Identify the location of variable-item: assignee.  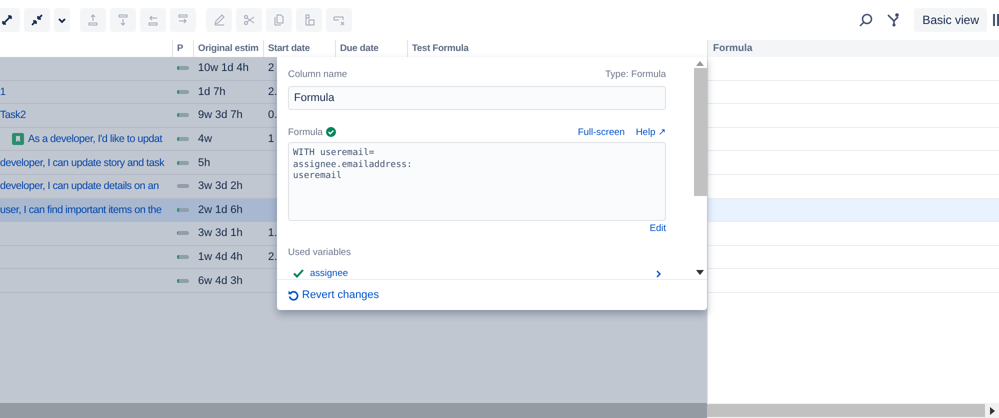
(477, 273).